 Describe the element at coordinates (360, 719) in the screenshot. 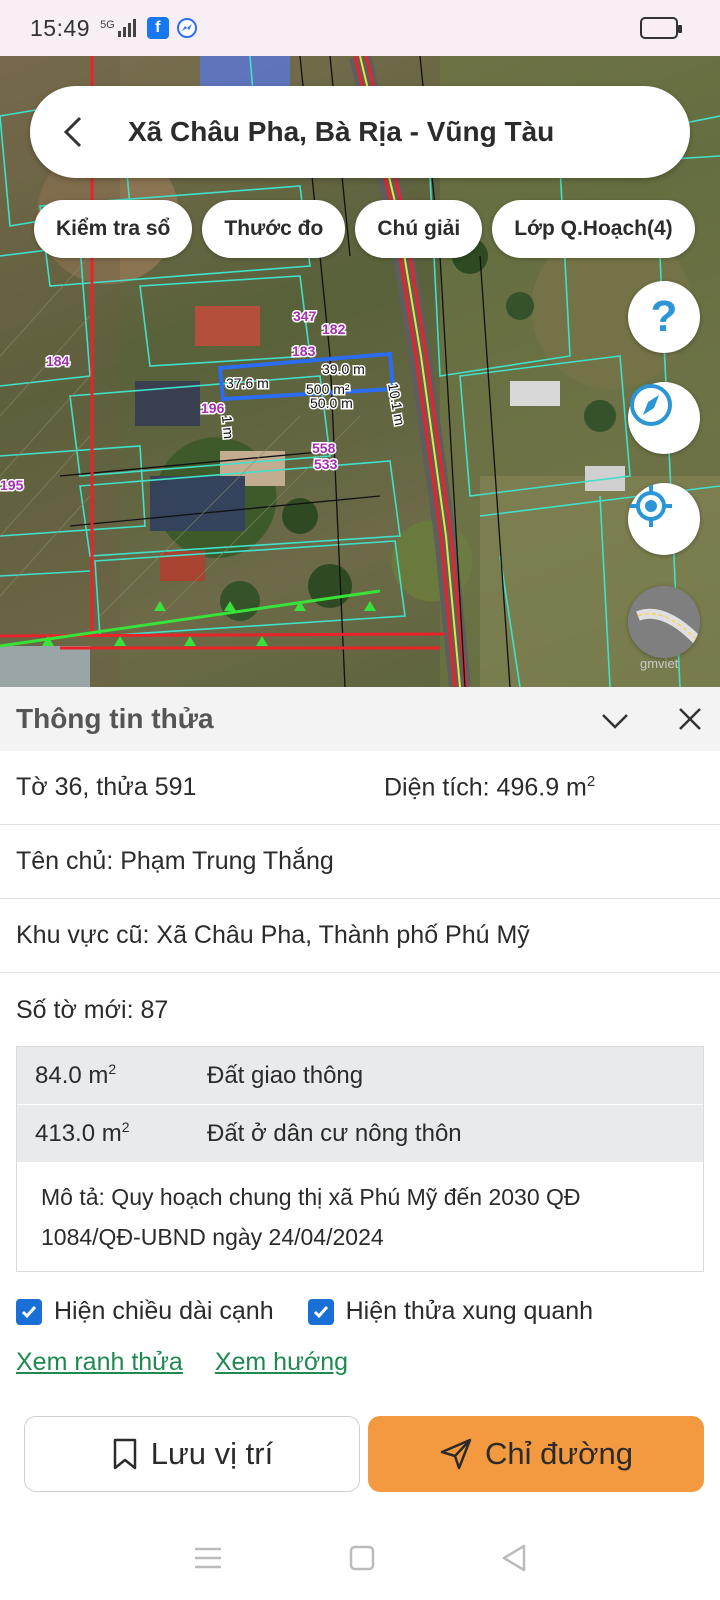

I see `parcel-info-header: Thông tin thửa` at that location.